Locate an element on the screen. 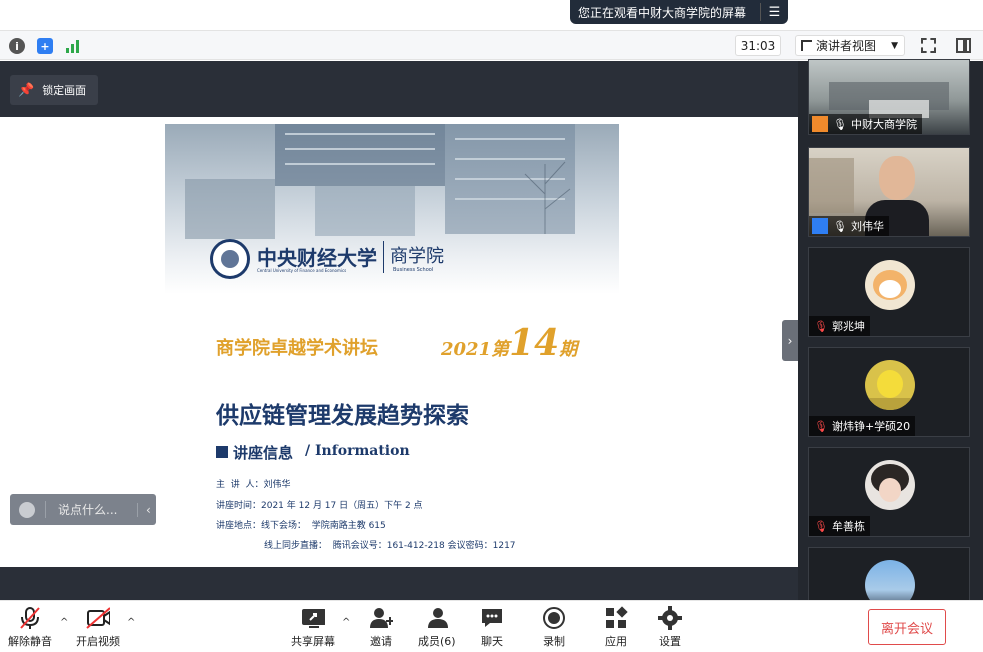 The height and width of the screenshot is (652, 983). record-icon is located at coordinates (554, 618).